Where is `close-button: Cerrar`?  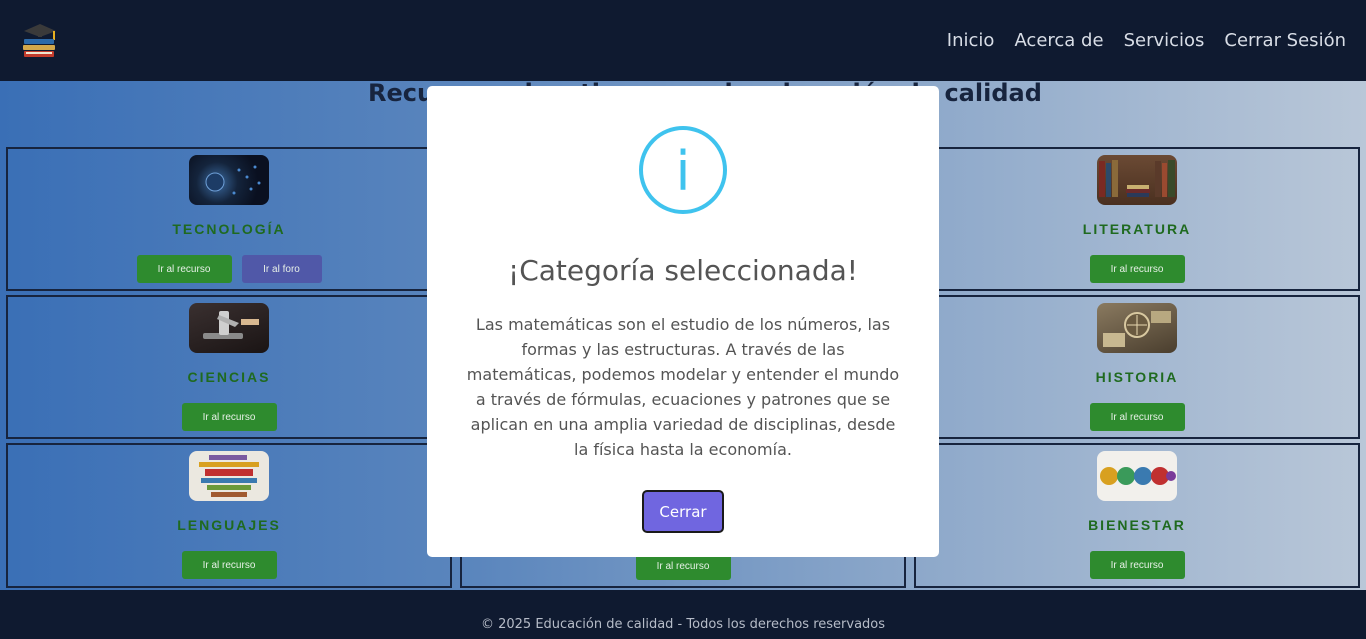
close-button: Cerrar is located at coordinates (683, 511).